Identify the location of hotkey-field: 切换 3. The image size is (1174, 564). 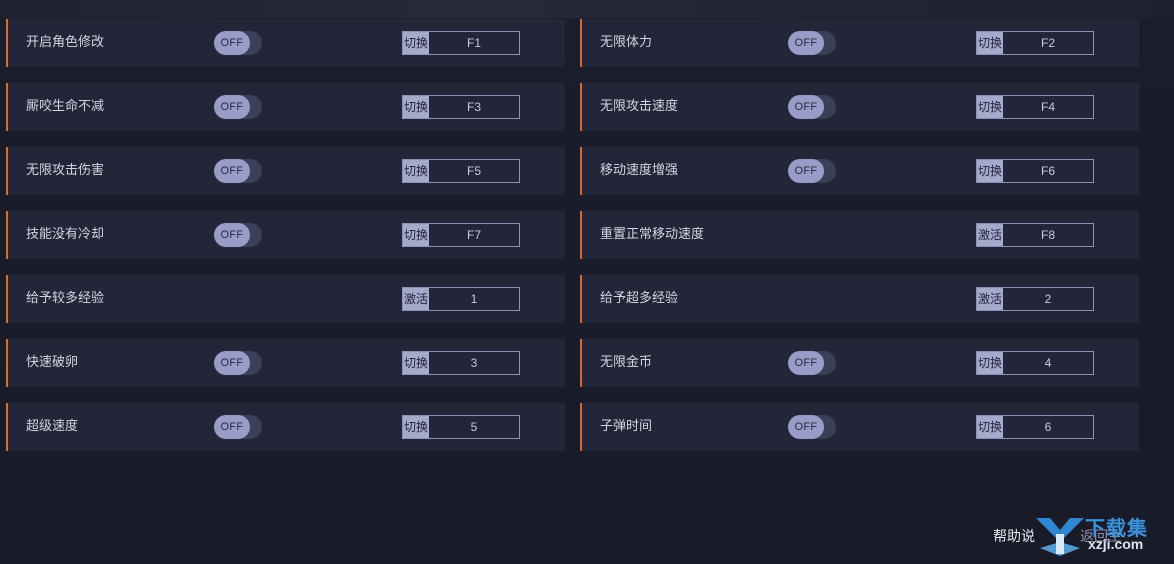
(461, 363).